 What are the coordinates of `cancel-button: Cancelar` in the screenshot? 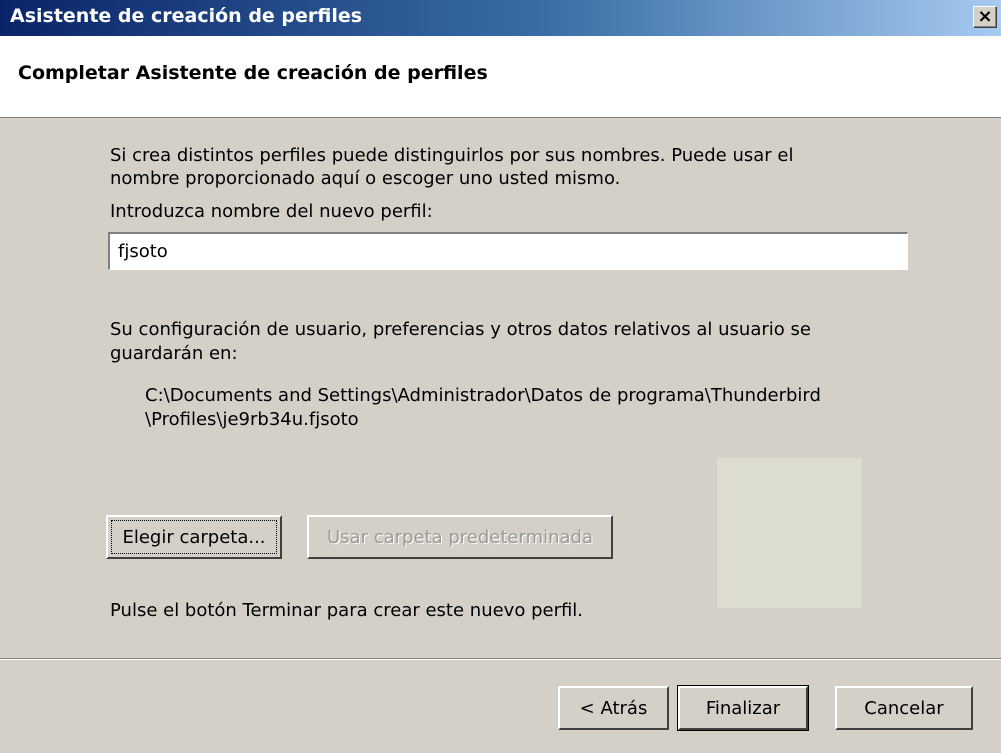 It's located at (904, 708).